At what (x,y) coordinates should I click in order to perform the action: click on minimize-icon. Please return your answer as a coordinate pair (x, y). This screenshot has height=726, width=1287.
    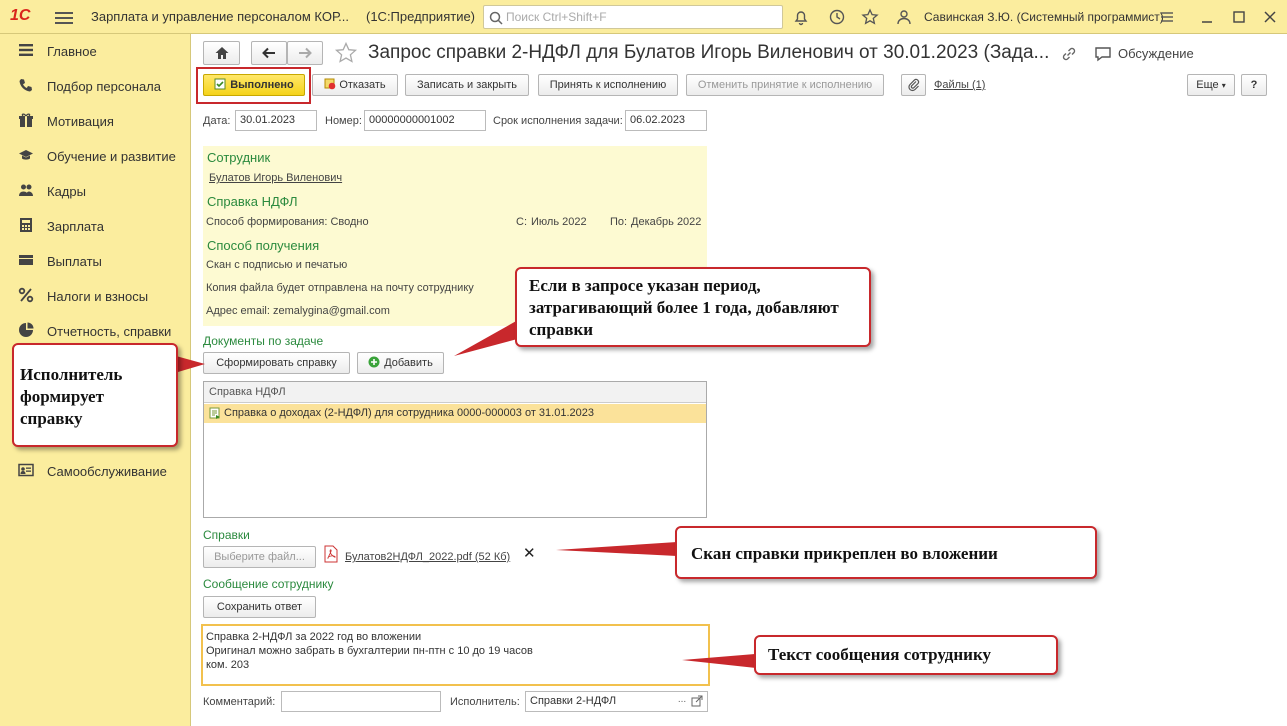
    Looking at the image, I should click on (1207, 17).